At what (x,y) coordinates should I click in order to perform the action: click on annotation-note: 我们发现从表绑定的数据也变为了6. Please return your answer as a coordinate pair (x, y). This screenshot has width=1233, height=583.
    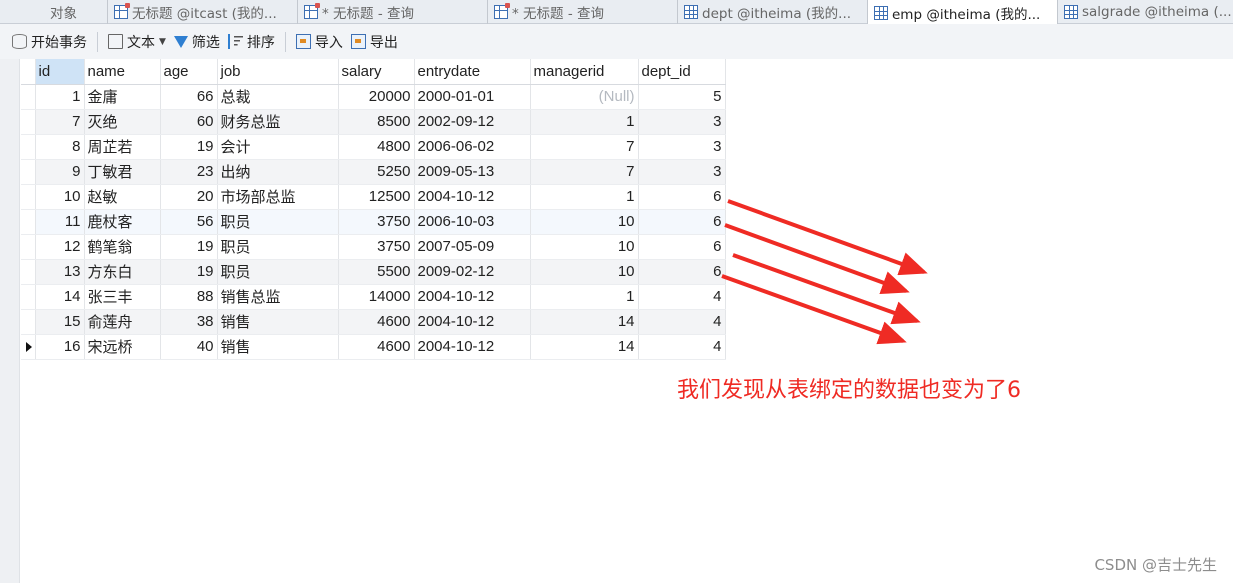
    Looking at the image, I should click on (849, 390).